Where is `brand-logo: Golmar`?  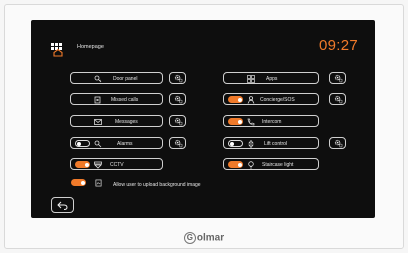 brand-logo: Golmar is located at coordinates (204, 238).